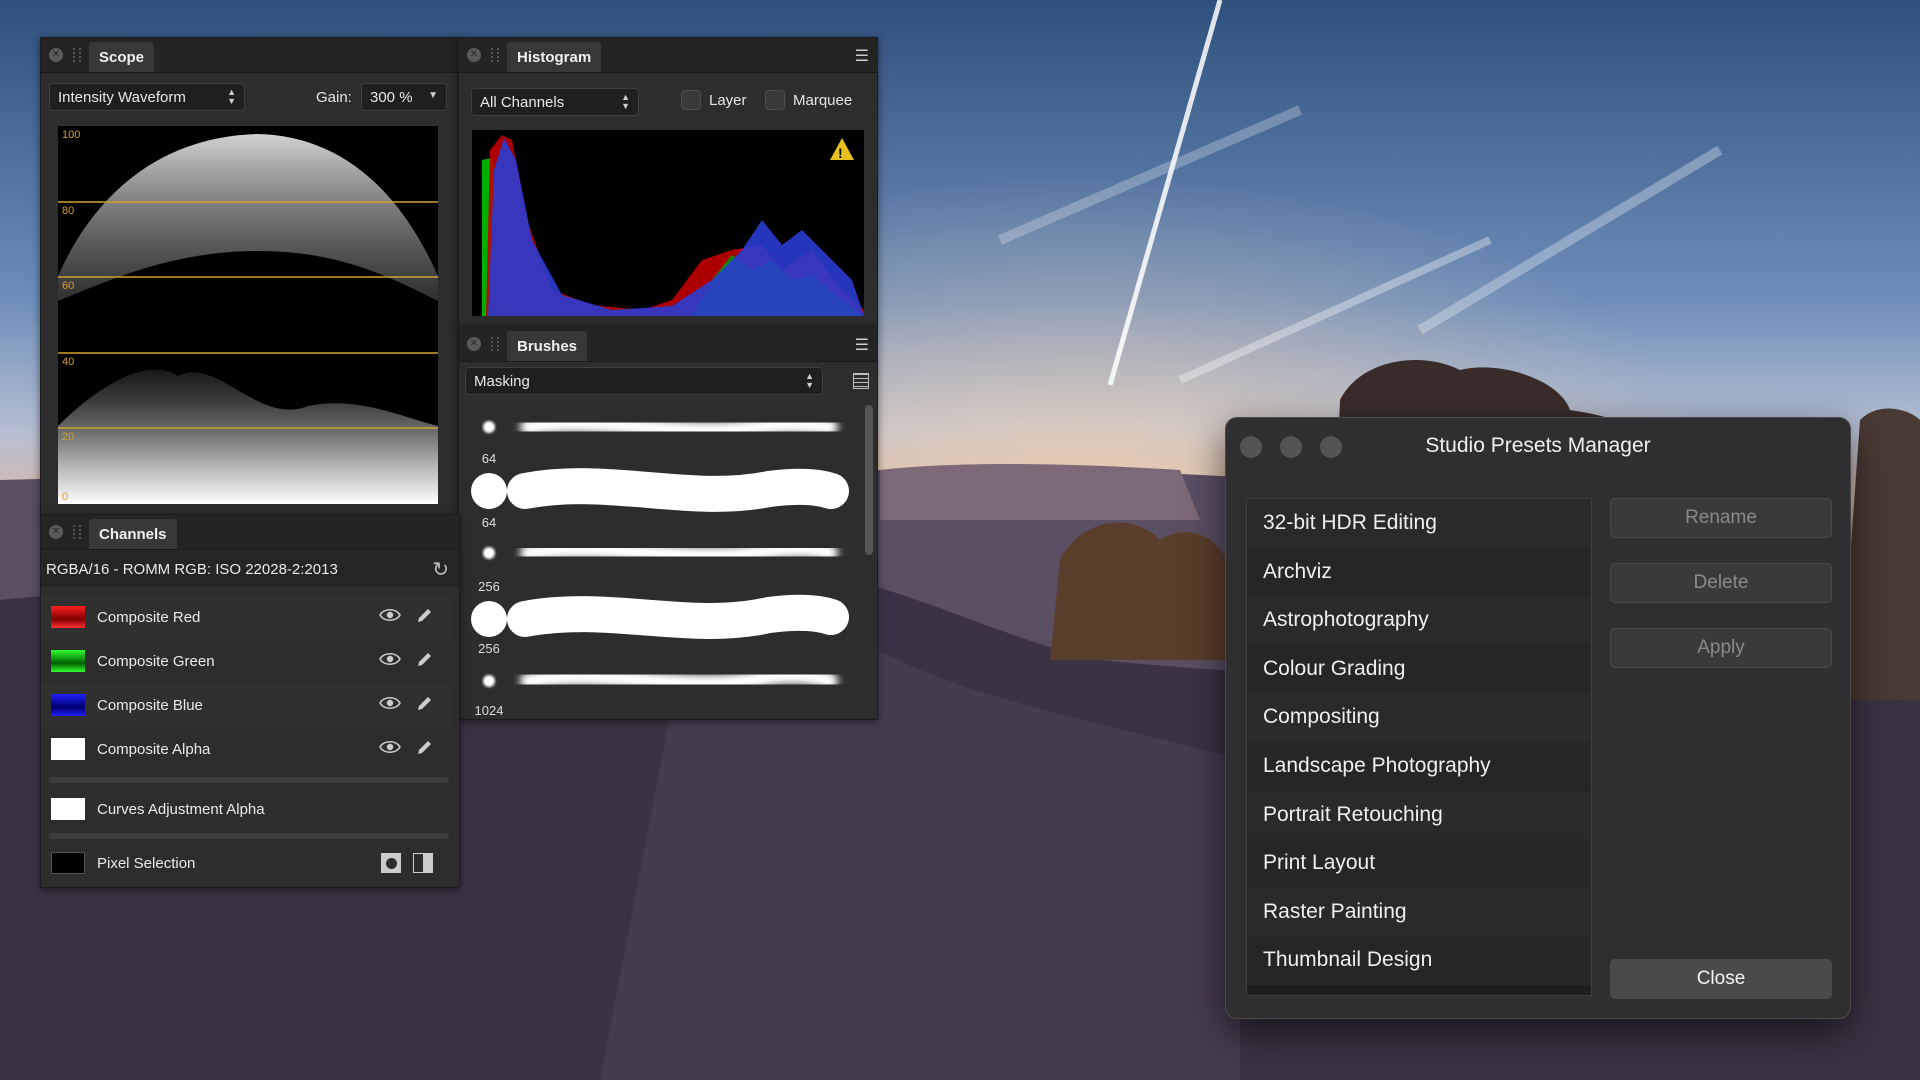 The height and width of the screenshot is (1080, 1920). I want to click on brushes-panel-header: ✕ Brushes ☰, so click(668, 344).